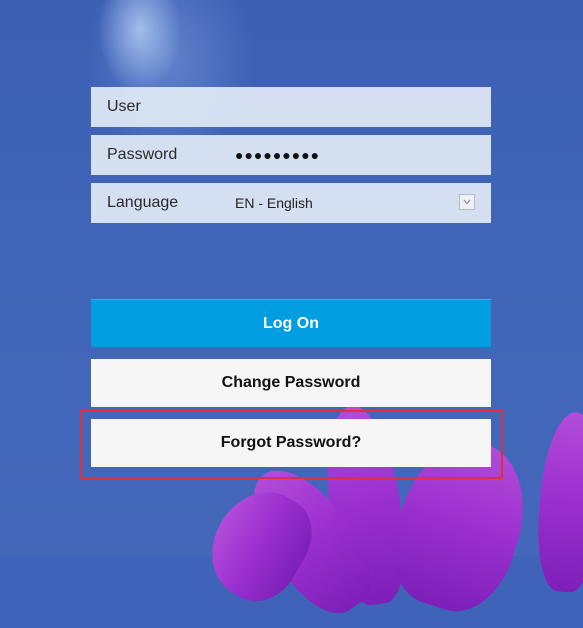 The height and width of the screenshot is (628, 583). Describe the element at coordinates (277, 155) in the screenshot. I see `password-input-value: ●●●●●●●●●` at that location.